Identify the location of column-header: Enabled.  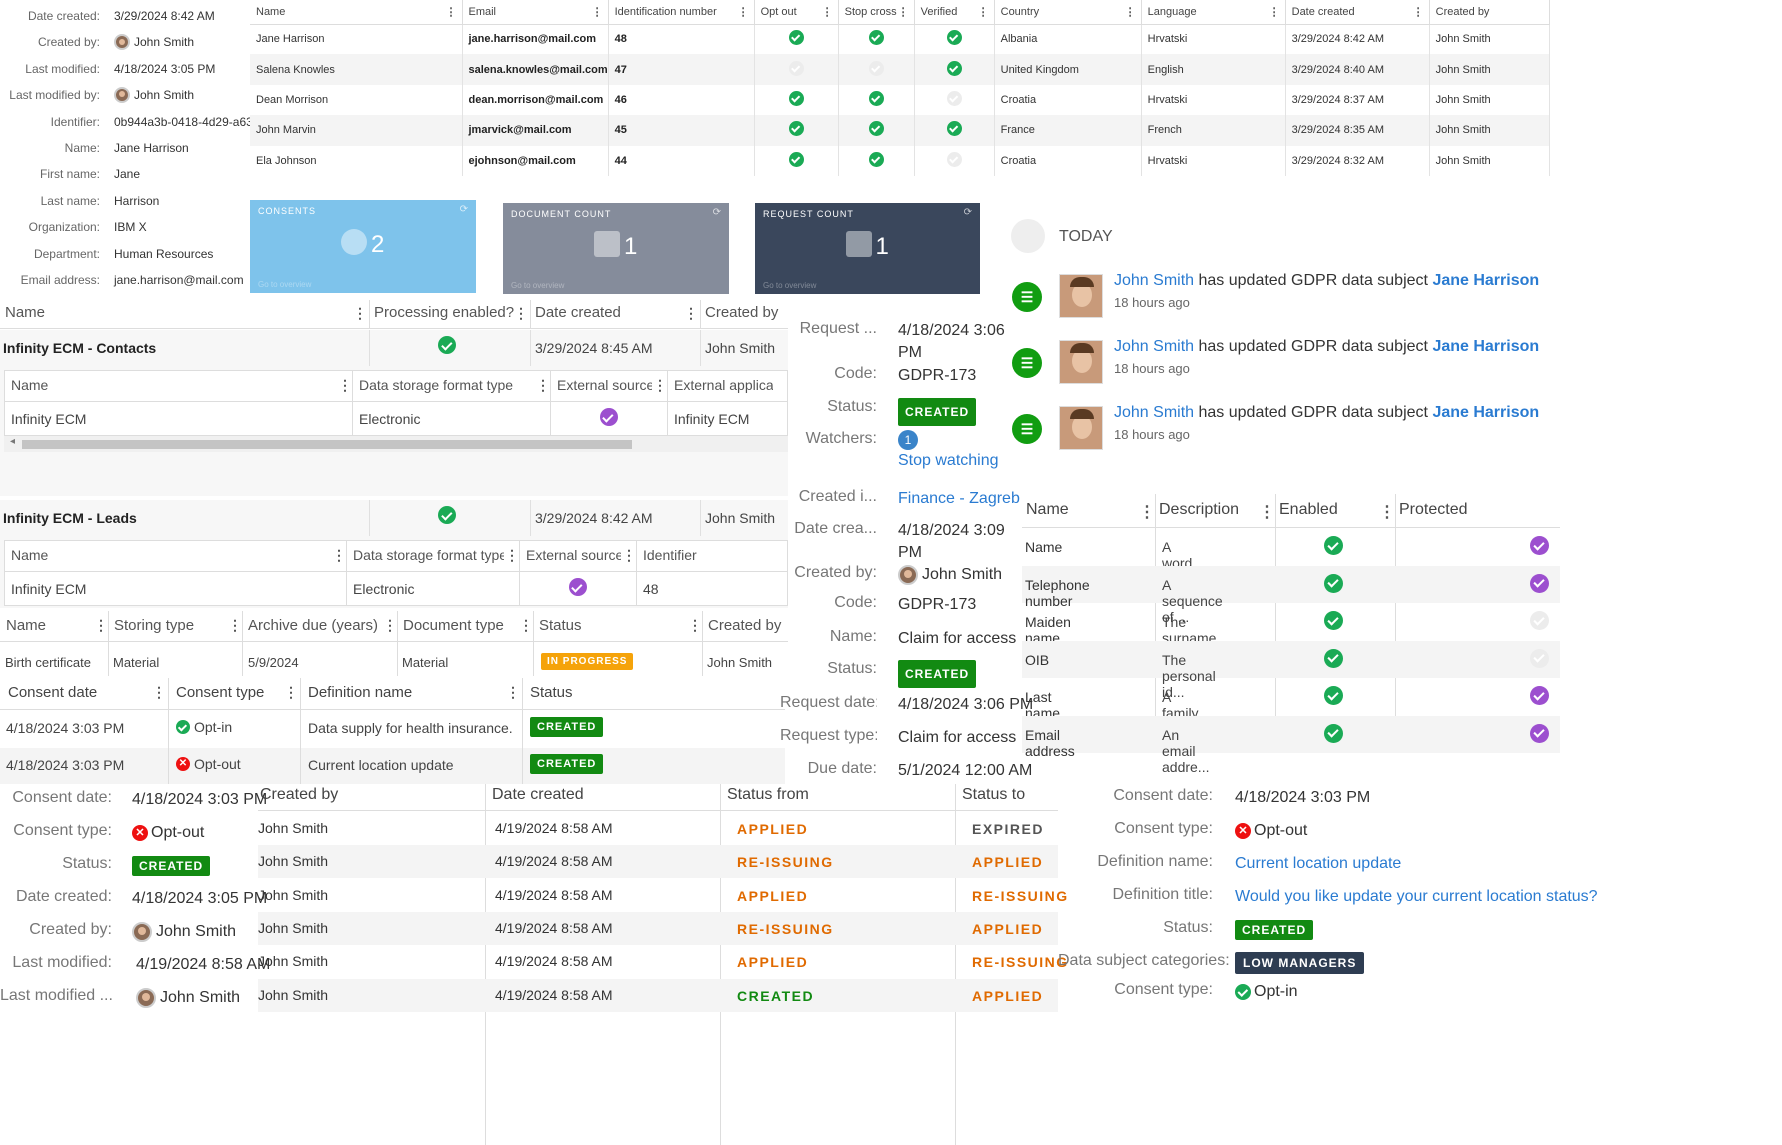
(1308, 510).